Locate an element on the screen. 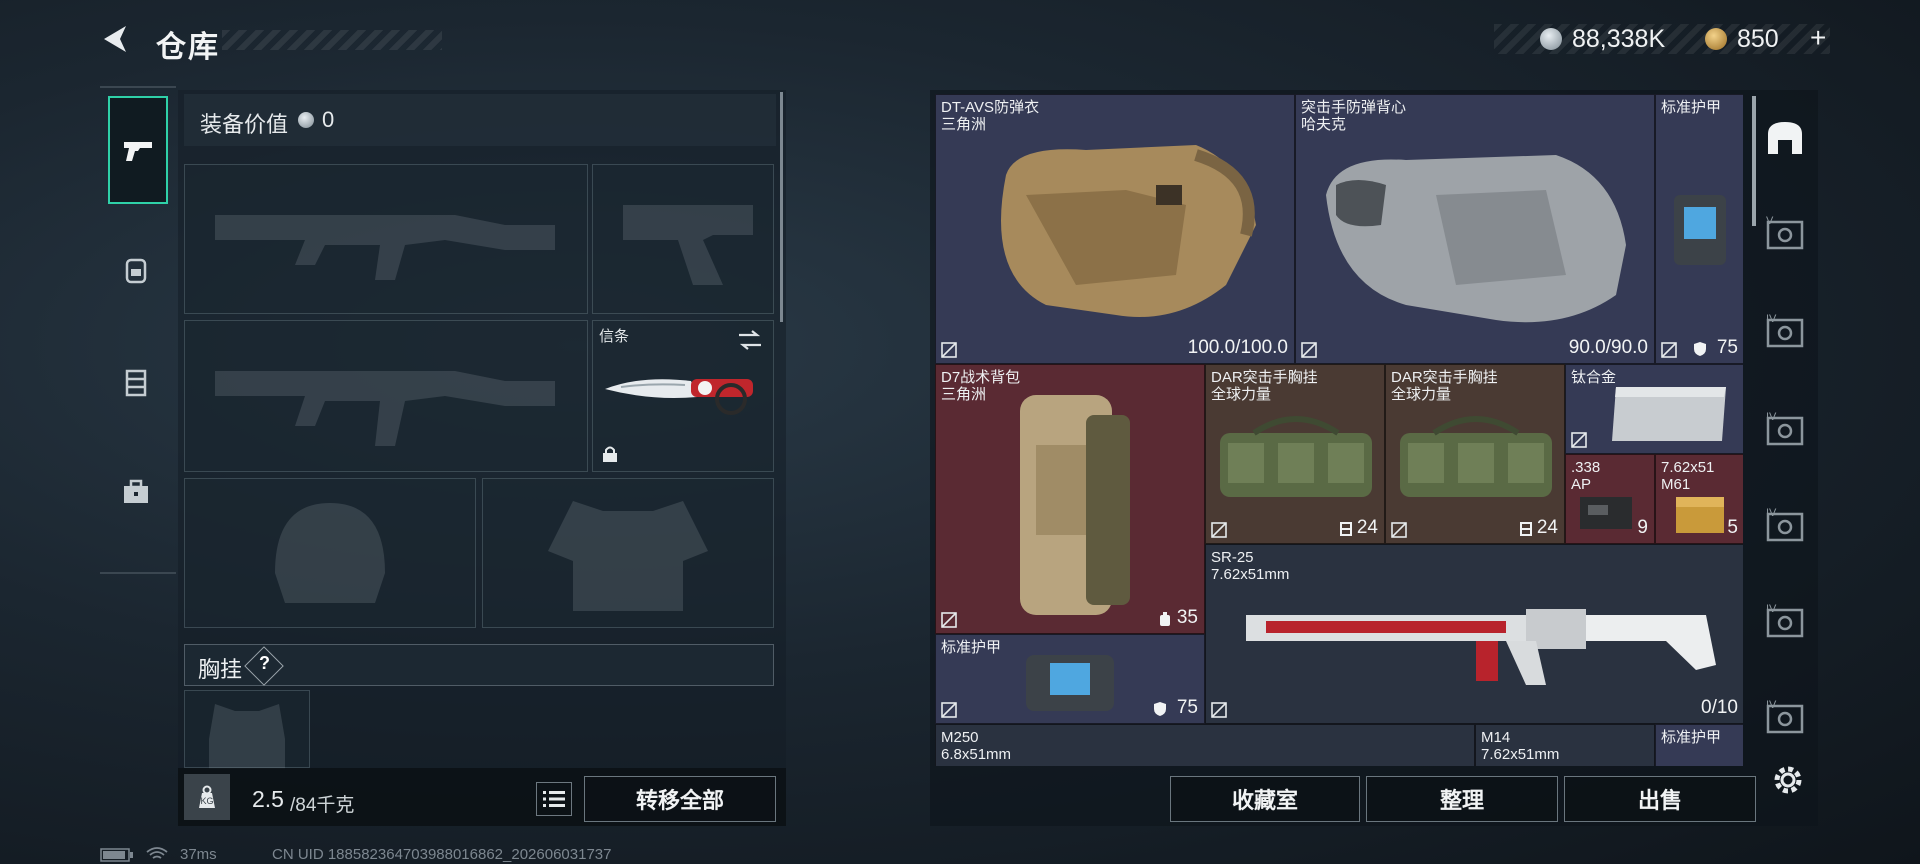  item-ammo-338: .338 AP 9 is located at coordinates (1610, 499).